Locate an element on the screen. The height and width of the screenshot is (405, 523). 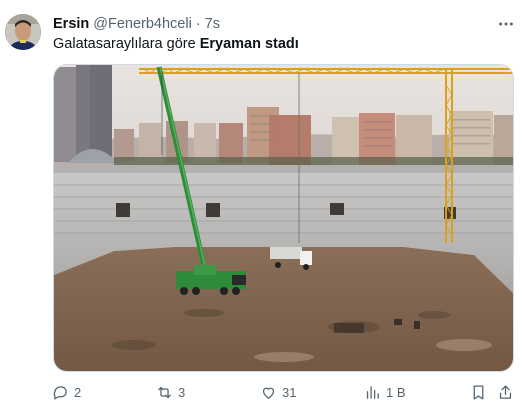
bookmark-icon is located at coordinates (478, 392).